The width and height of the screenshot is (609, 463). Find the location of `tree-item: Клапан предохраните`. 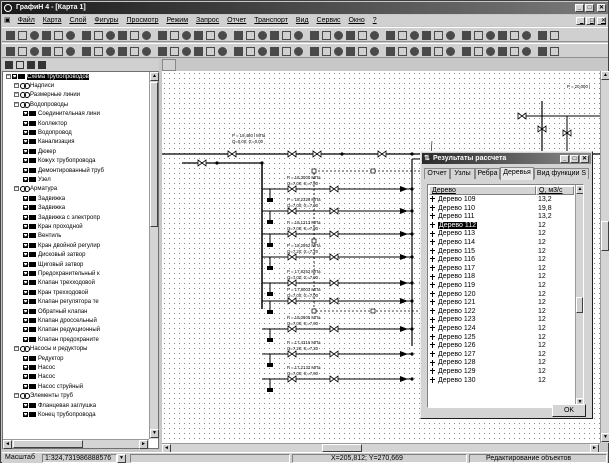

tree-item: Клапан предохраните is located at coordinates (61, 340).